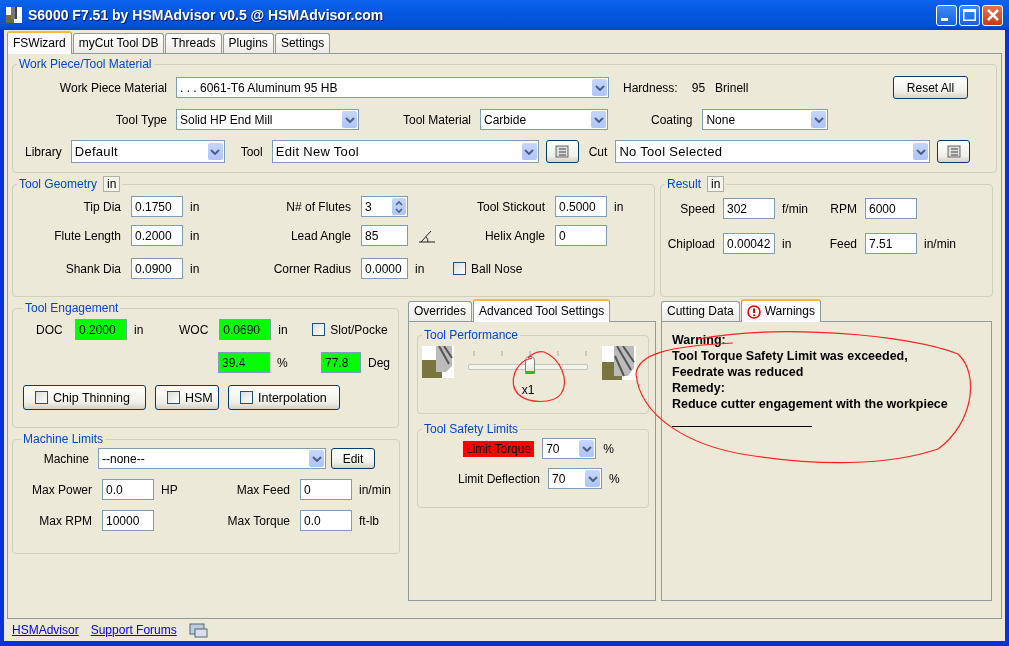 The width and height of the screenshot is (1009, 646). Describe the element at coordinates (84, 397) in the screenshot. I see `toggle-button: Chip Thinning` at that location.